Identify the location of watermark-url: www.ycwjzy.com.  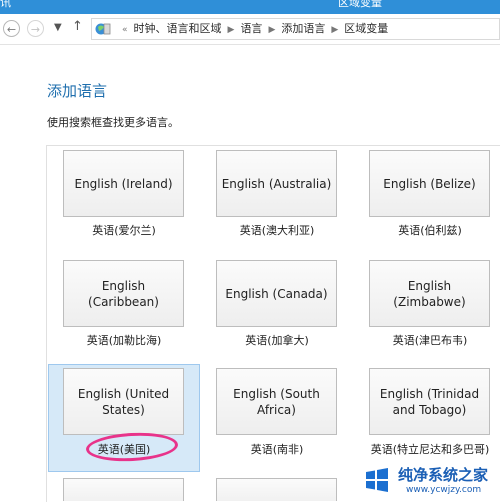
(444, 490).